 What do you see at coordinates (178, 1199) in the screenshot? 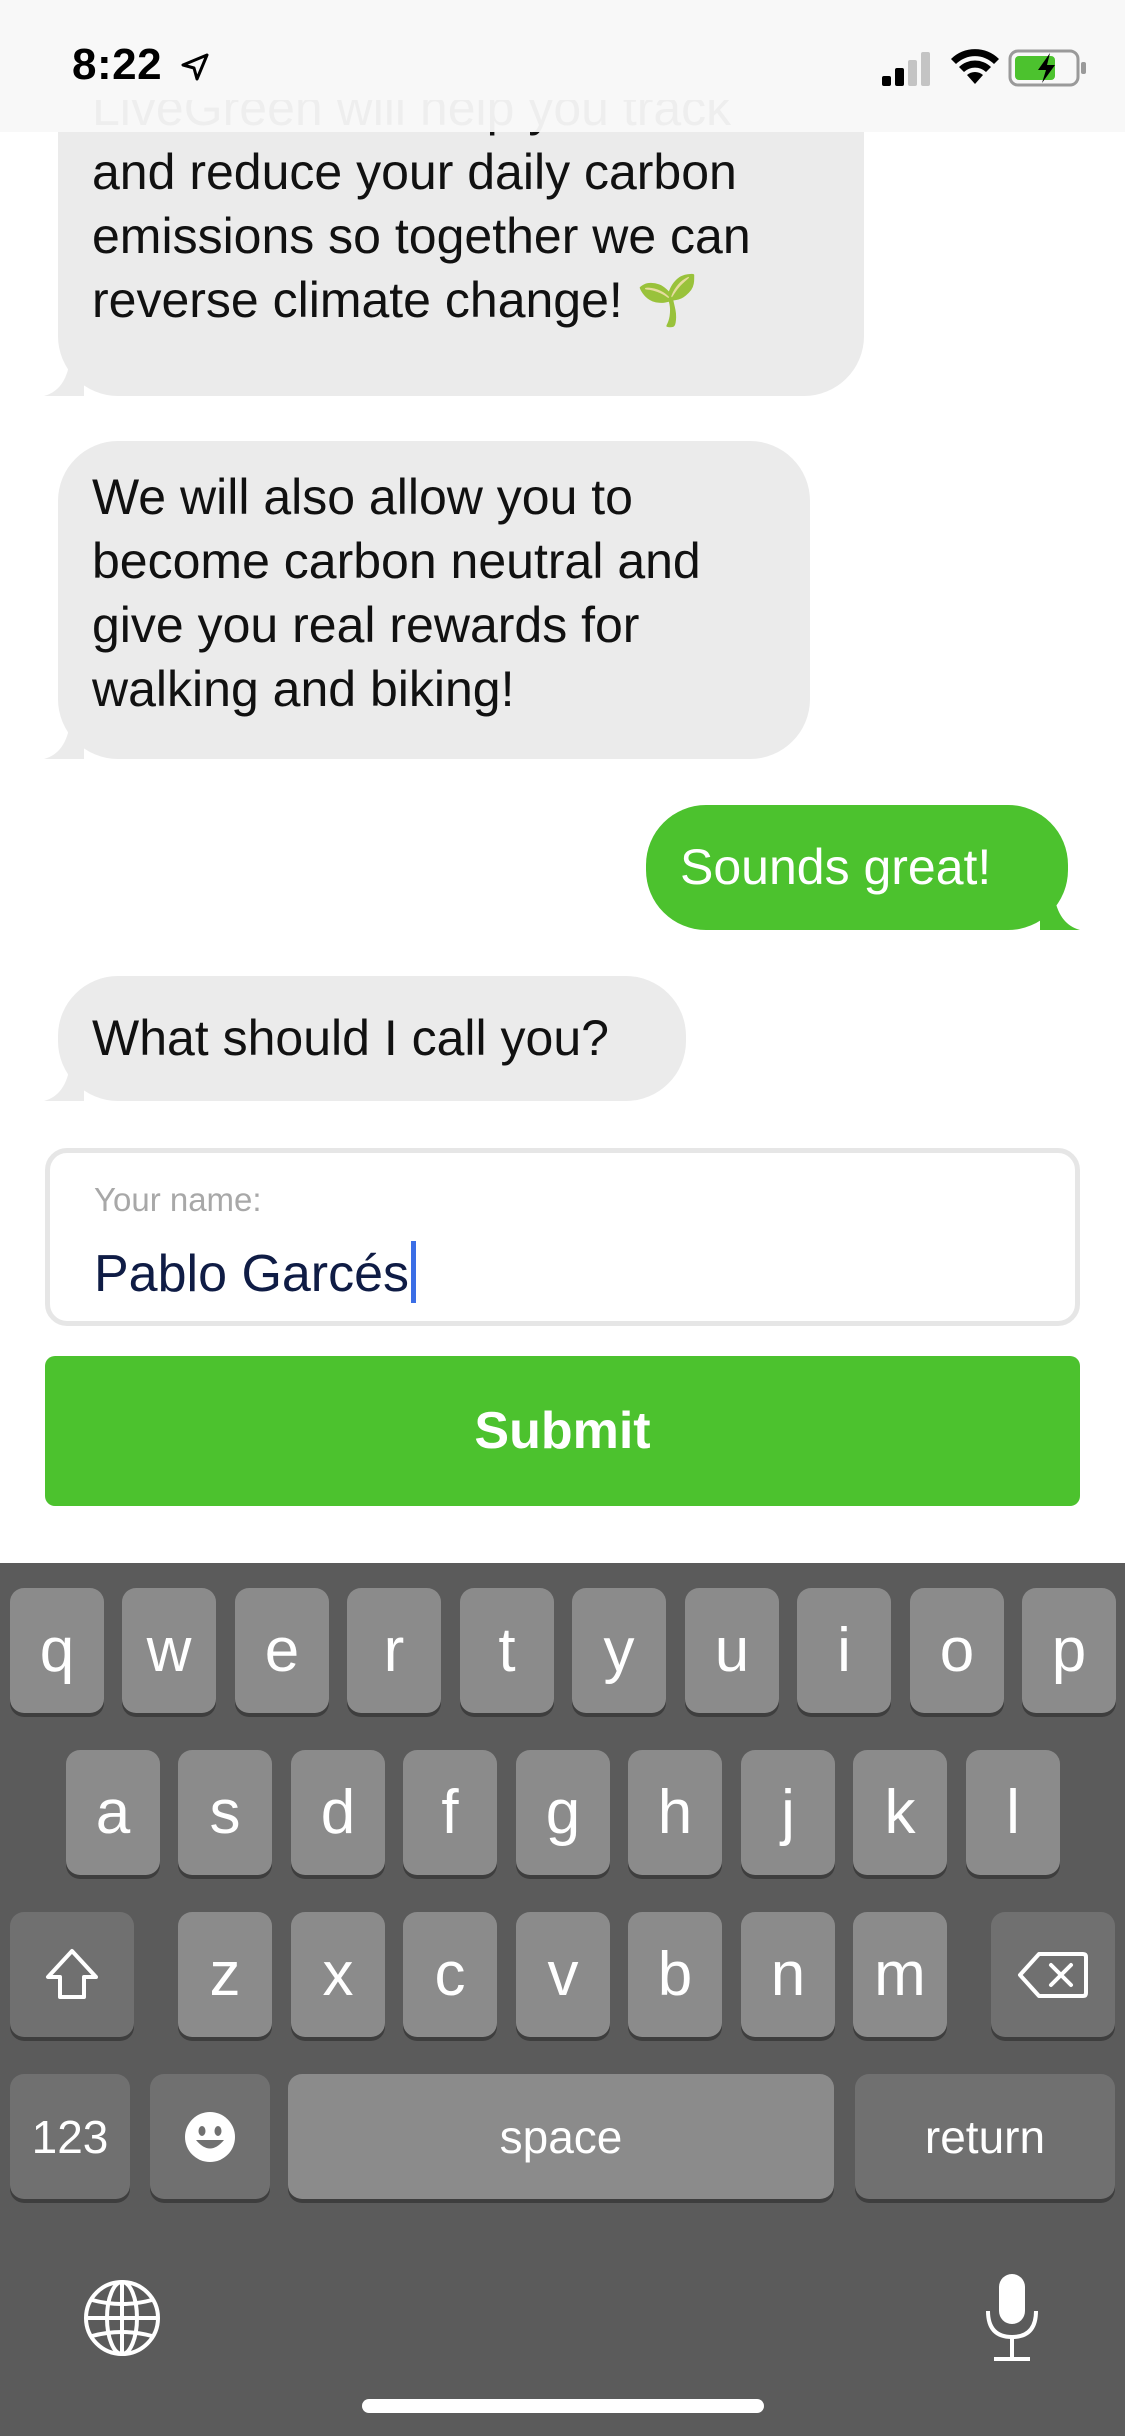
I see `name-field-label: Your name:` at bounding box center [178, 1199].